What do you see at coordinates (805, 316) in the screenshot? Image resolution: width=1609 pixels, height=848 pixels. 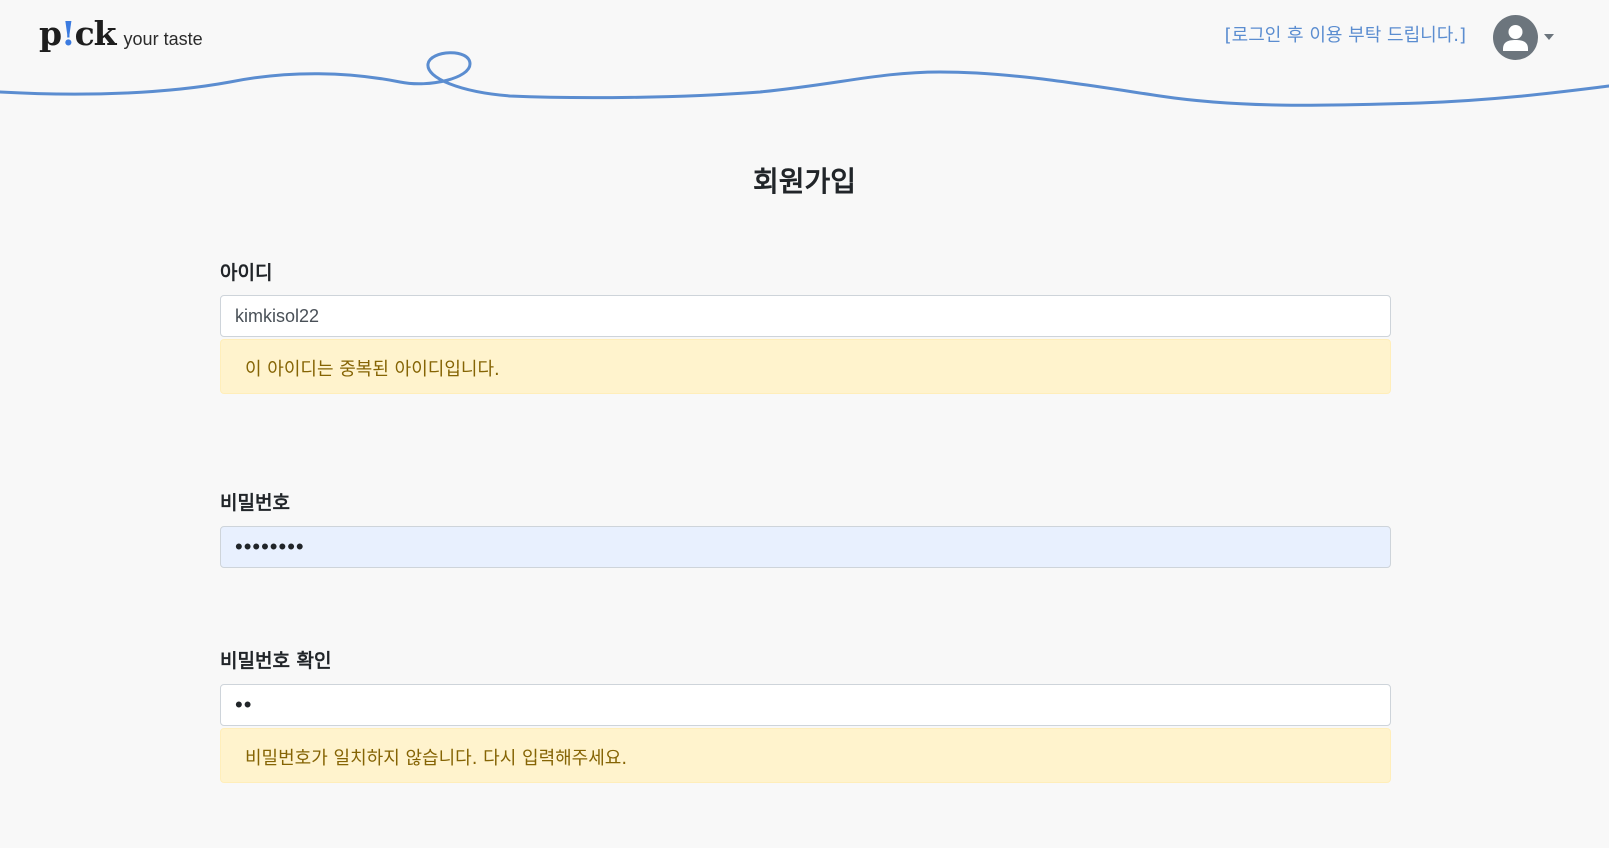 I see `id-input` at bounding box center [805, 316].